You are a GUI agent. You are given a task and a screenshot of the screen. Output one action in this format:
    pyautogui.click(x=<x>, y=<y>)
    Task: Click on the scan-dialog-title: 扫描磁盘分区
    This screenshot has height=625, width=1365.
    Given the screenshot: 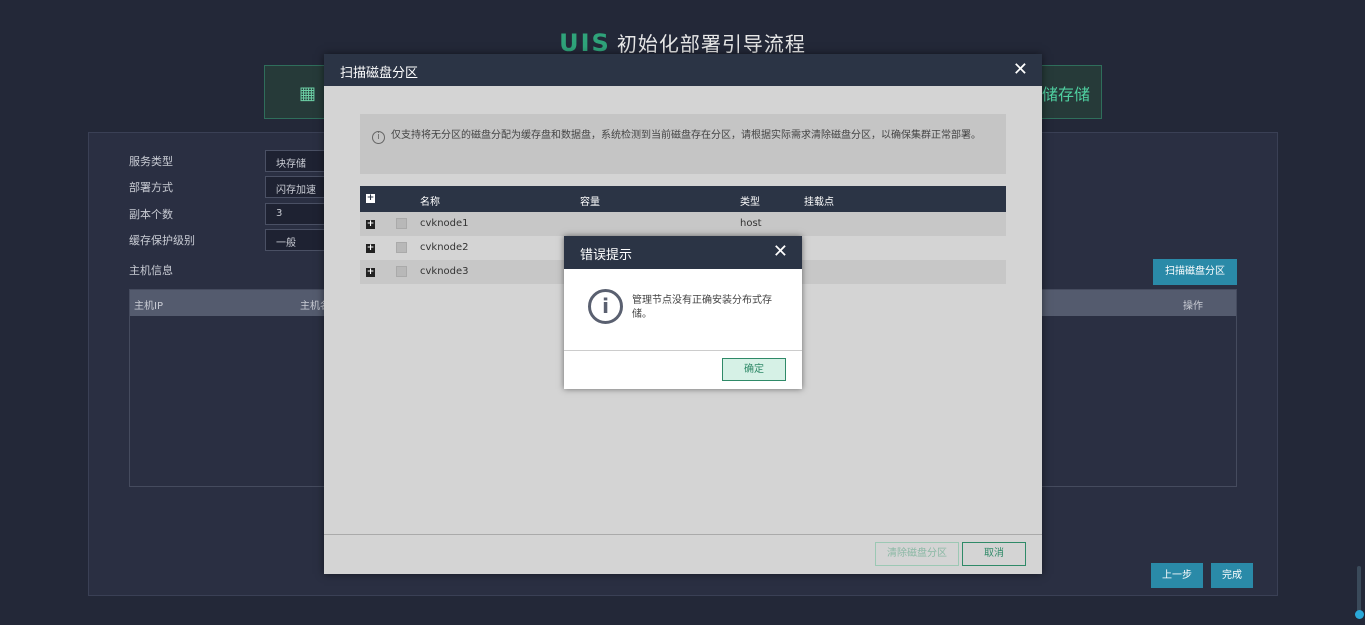 What is the action you would take?
    pyautogui.click(x=379, y=73)
    